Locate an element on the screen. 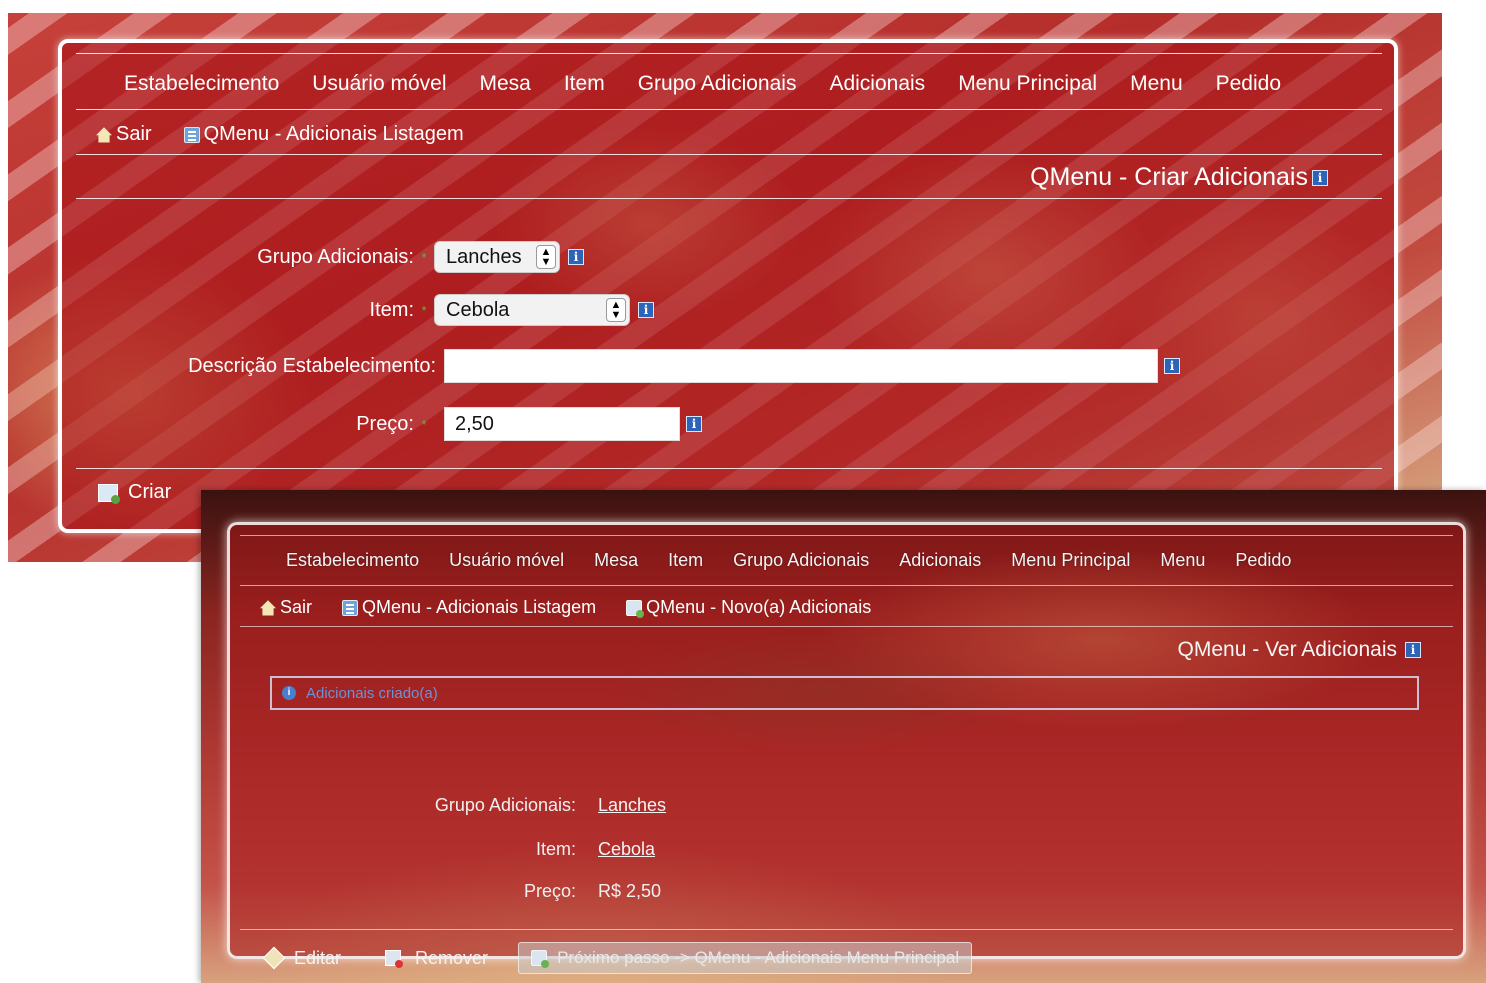  criar-button: Criar is located at coordinates (134, 492).